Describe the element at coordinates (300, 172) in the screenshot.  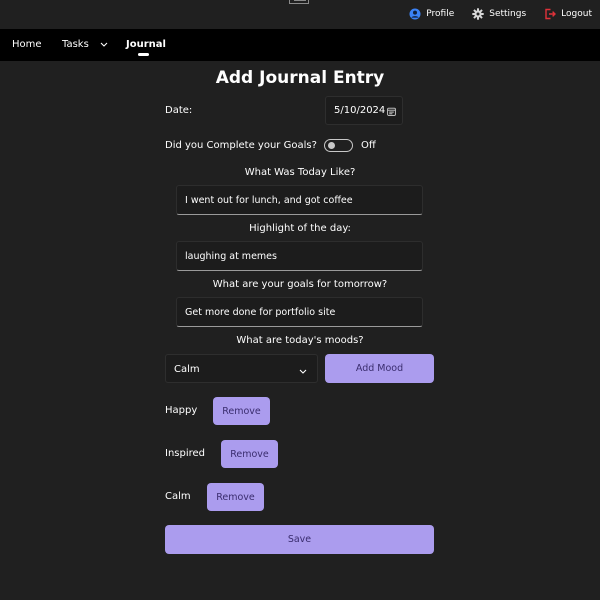
I see `today-label: What Was Today Like?` at that location.